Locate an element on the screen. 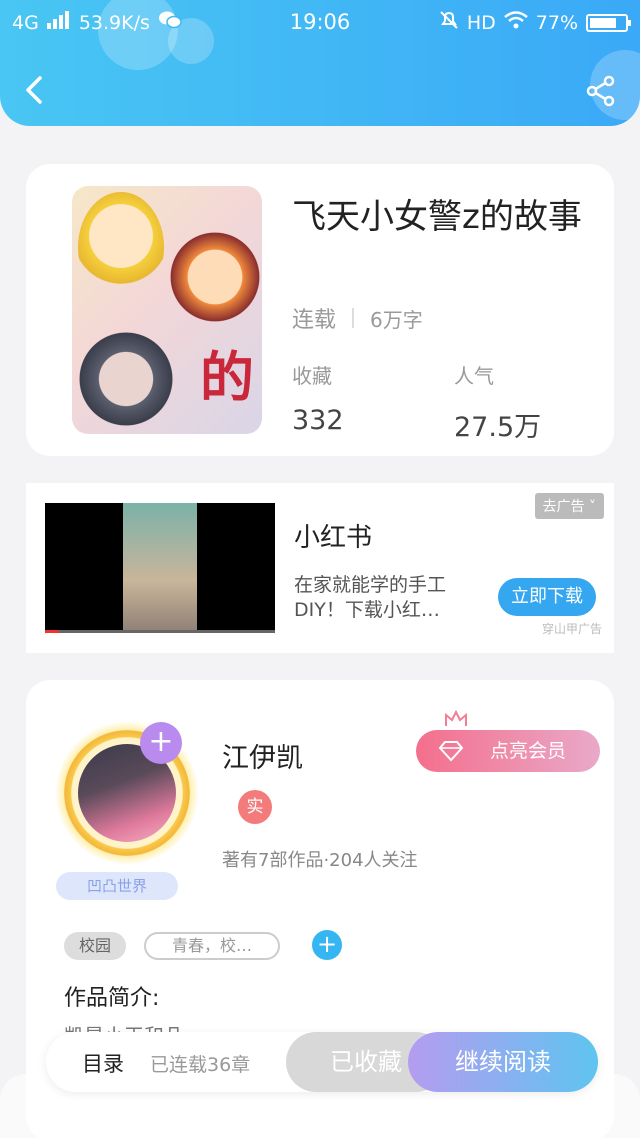 The width and height of the screenshot is (640, 1138). toc-button: 目录 is located at coordinates (103, 1063).